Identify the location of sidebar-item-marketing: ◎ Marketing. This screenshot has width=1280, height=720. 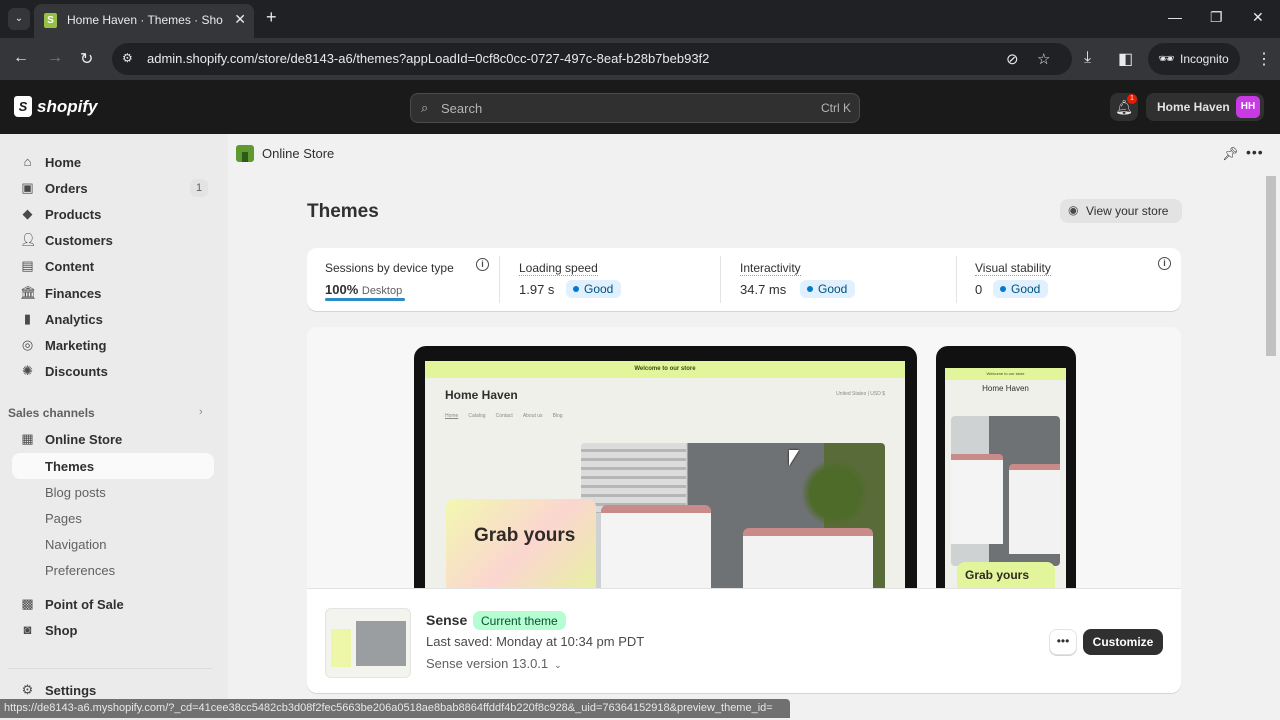
(113, 345).